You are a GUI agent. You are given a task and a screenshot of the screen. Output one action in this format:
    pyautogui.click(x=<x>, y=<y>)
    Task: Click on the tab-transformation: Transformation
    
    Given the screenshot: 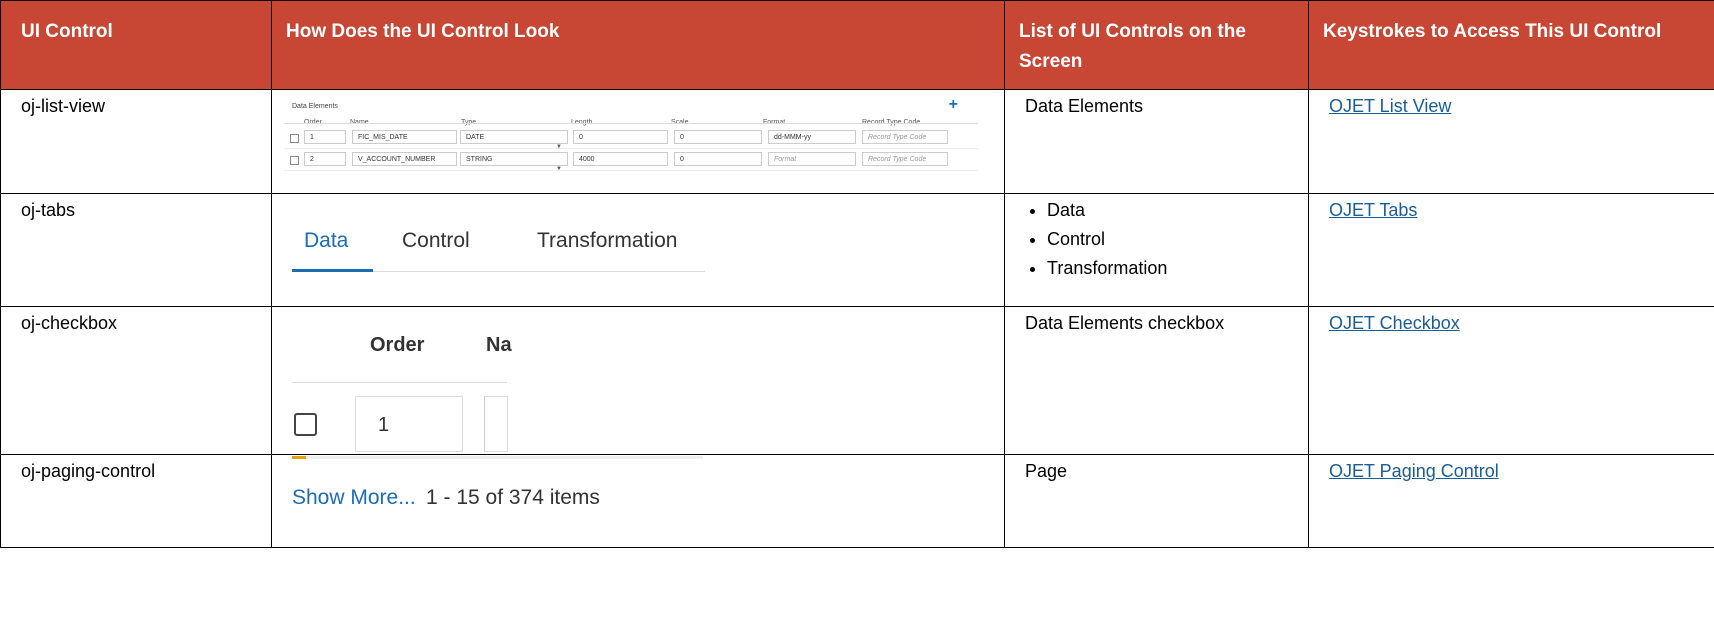 What is the action you would take?
    pyautogui.click(x=607, y=240)
    